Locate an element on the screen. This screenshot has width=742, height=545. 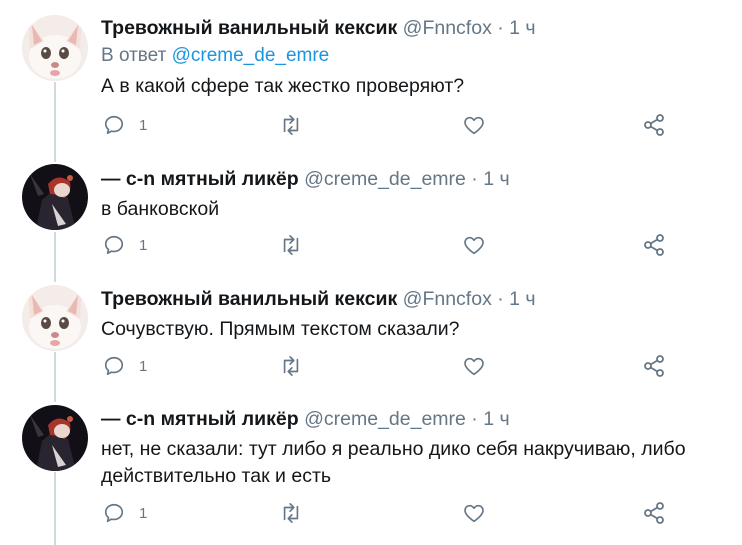
tweet-text-line: в банковской is located at coordinates (160, 209).